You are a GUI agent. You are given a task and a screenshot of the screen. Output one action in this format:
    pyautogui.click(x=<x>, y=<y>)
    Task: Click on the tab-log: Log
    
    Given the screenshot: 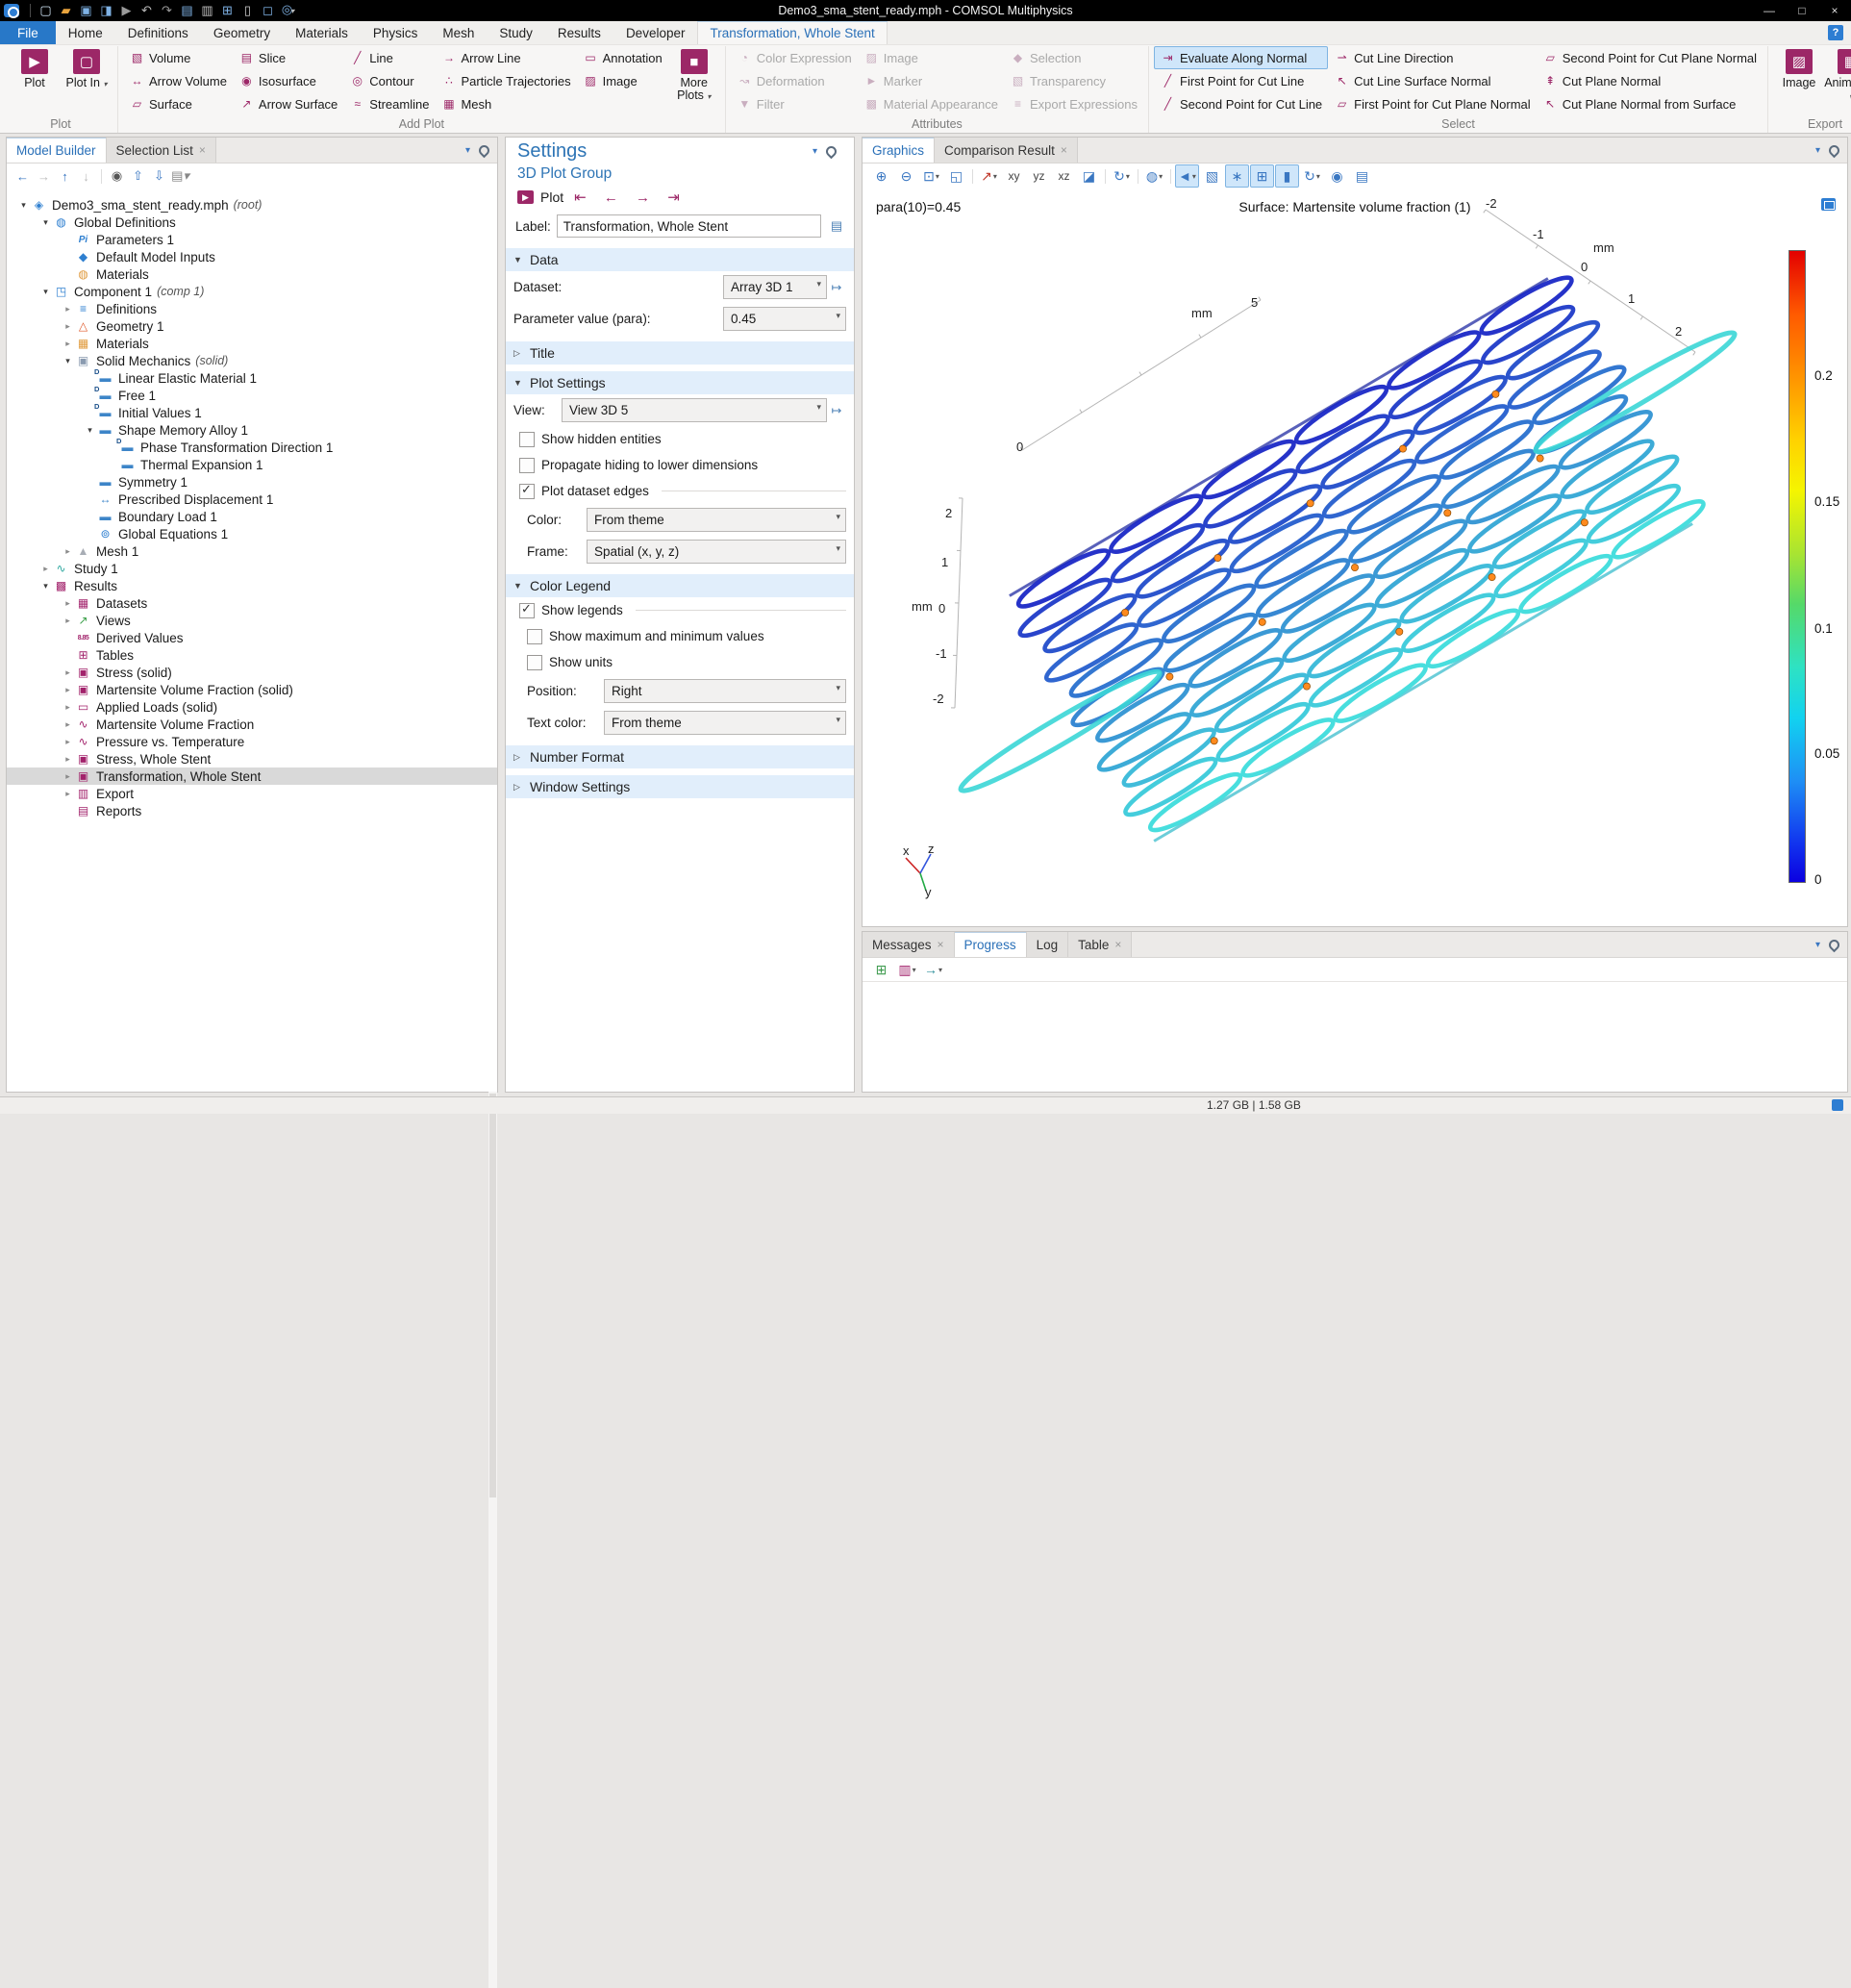 What is the action you would take?
    pyautogui.click(x=1048, y=944)
    